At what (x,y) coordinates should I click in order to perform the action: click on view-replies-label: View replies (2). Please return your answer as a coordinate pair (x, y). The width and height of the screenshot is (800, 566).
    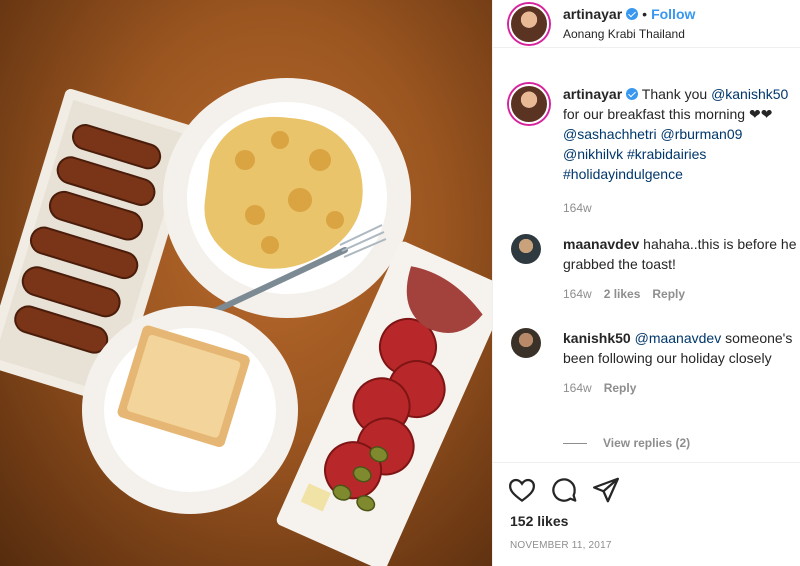
    Looking at the image, I should click on (647, 443).